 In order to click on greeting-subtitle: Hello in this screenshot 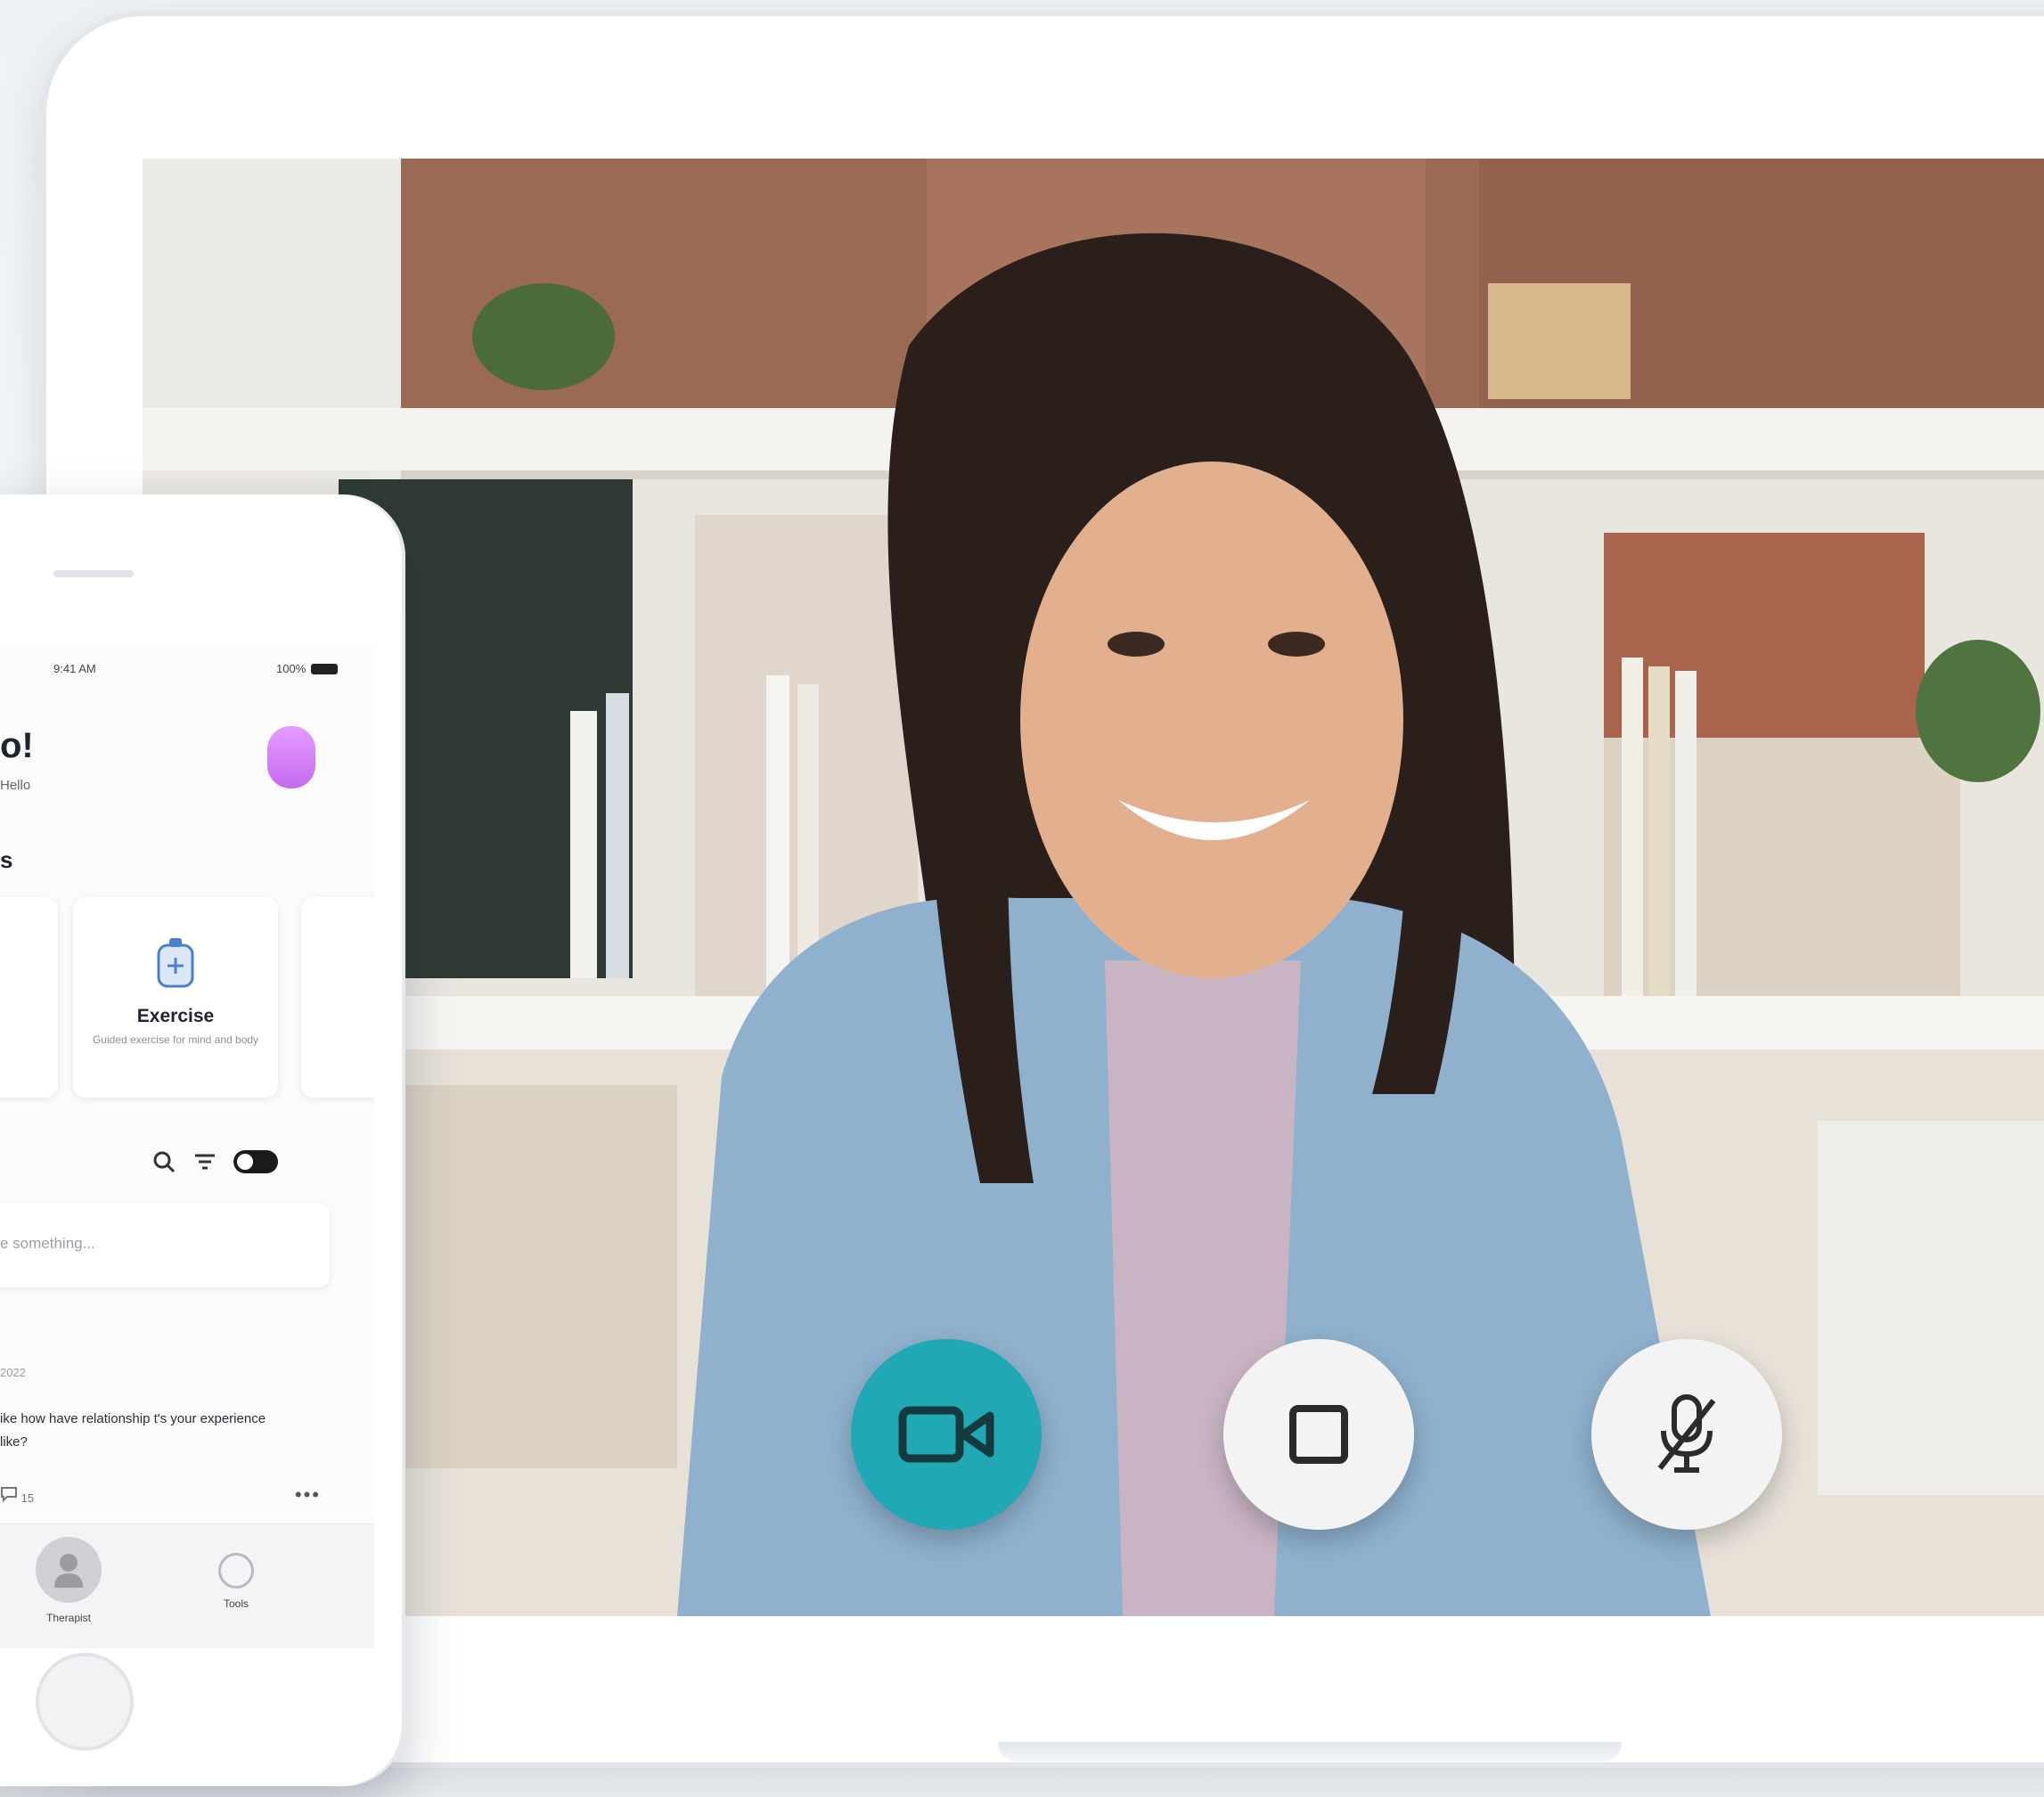, I will do `click(16, 785)`.